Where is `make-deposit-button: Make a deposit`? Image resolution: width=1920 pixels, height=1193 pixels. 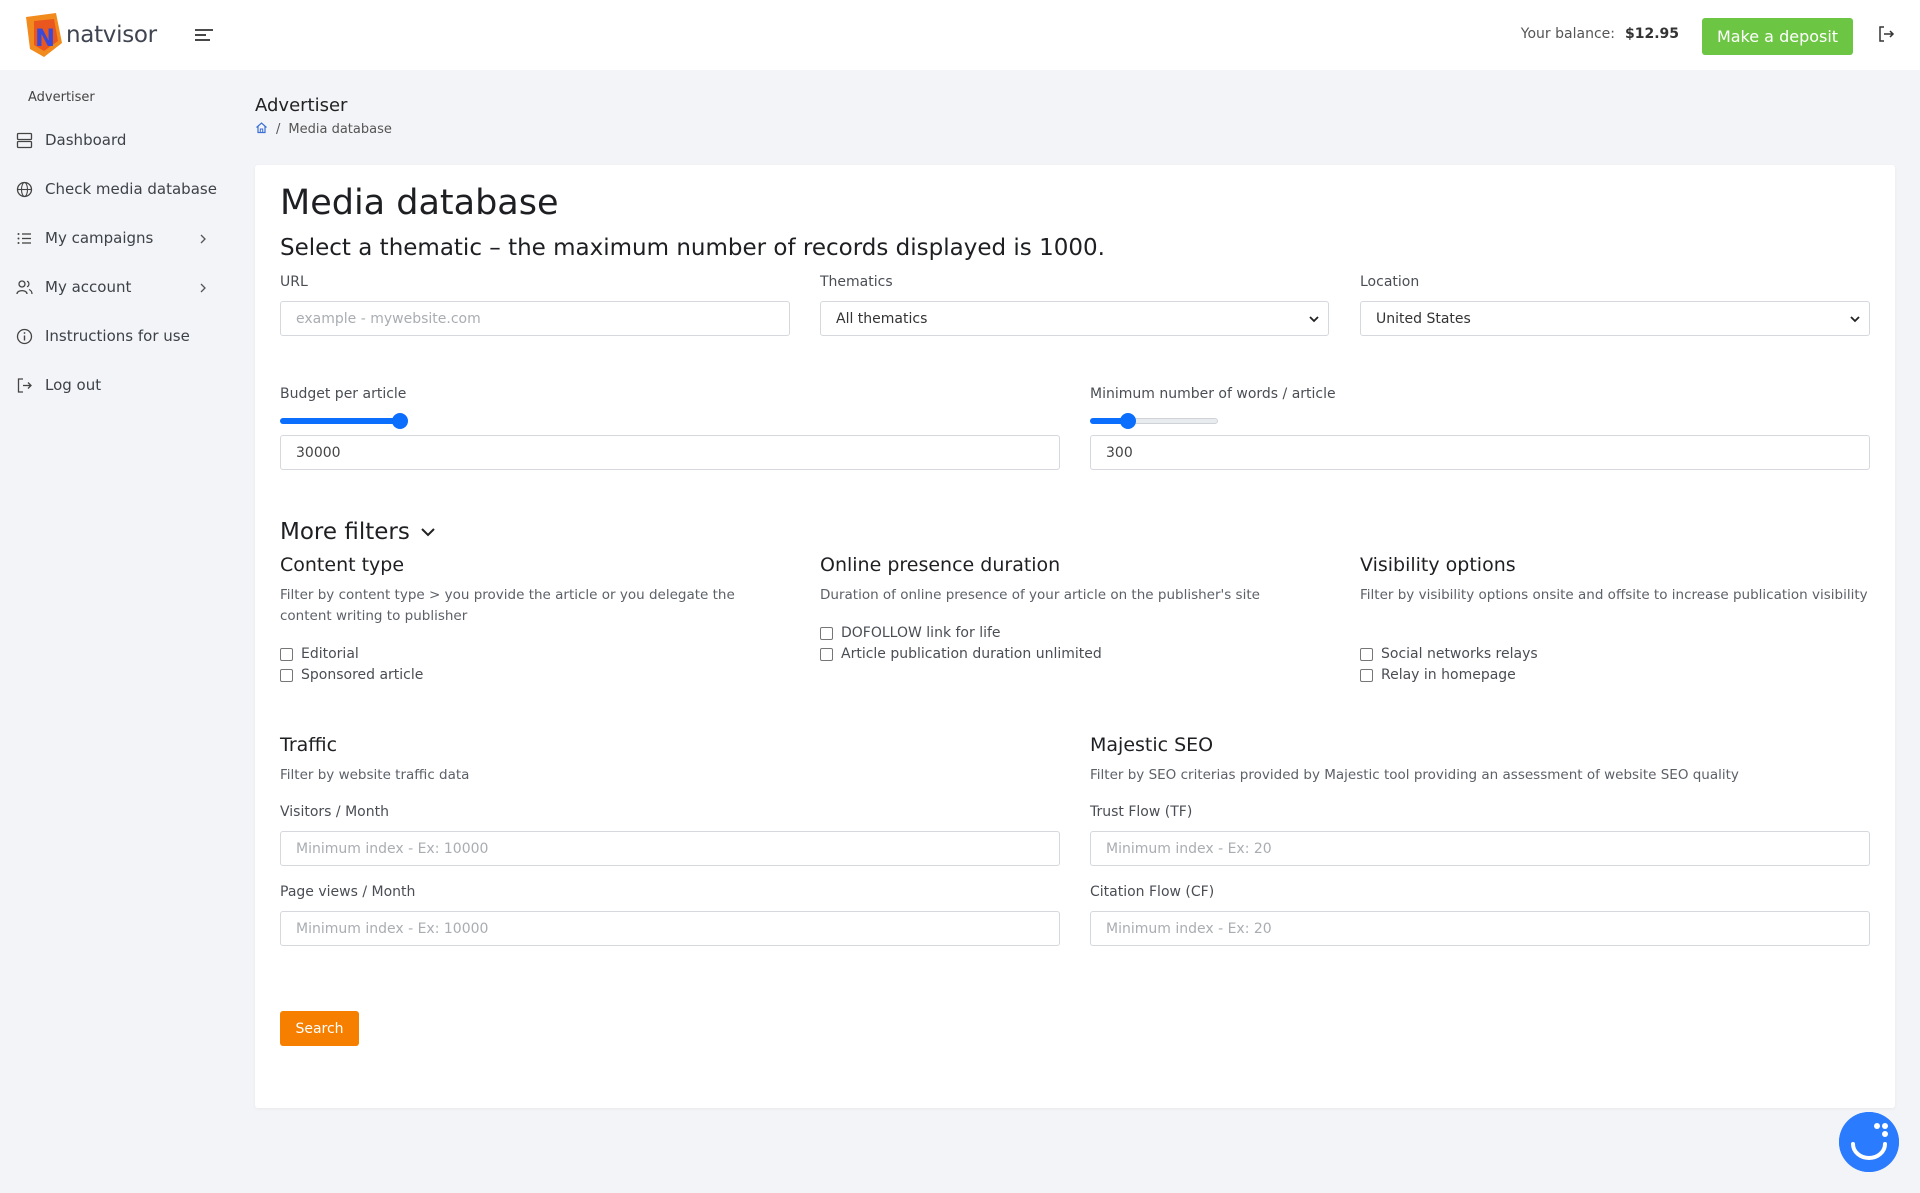
make-deposit-button: Make a deposit is located at coordinates (1777, 36).